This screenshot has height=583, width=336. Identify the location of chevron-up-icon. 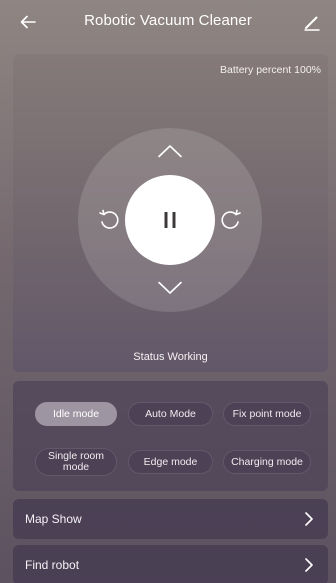
(170, 151).